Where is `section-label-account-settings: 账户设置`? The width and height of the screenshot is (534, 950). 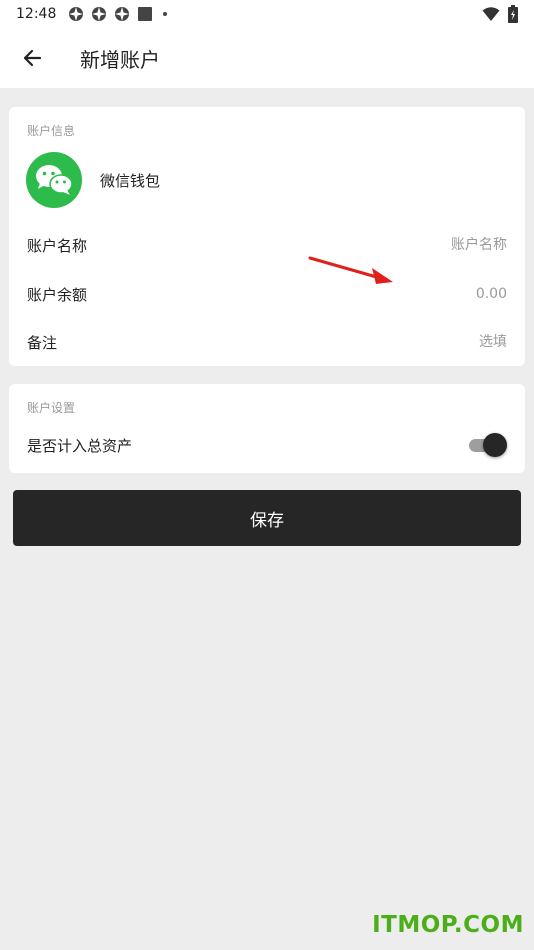 section-label-account-settings: 账户设置 is located at coordinates (51, 408).